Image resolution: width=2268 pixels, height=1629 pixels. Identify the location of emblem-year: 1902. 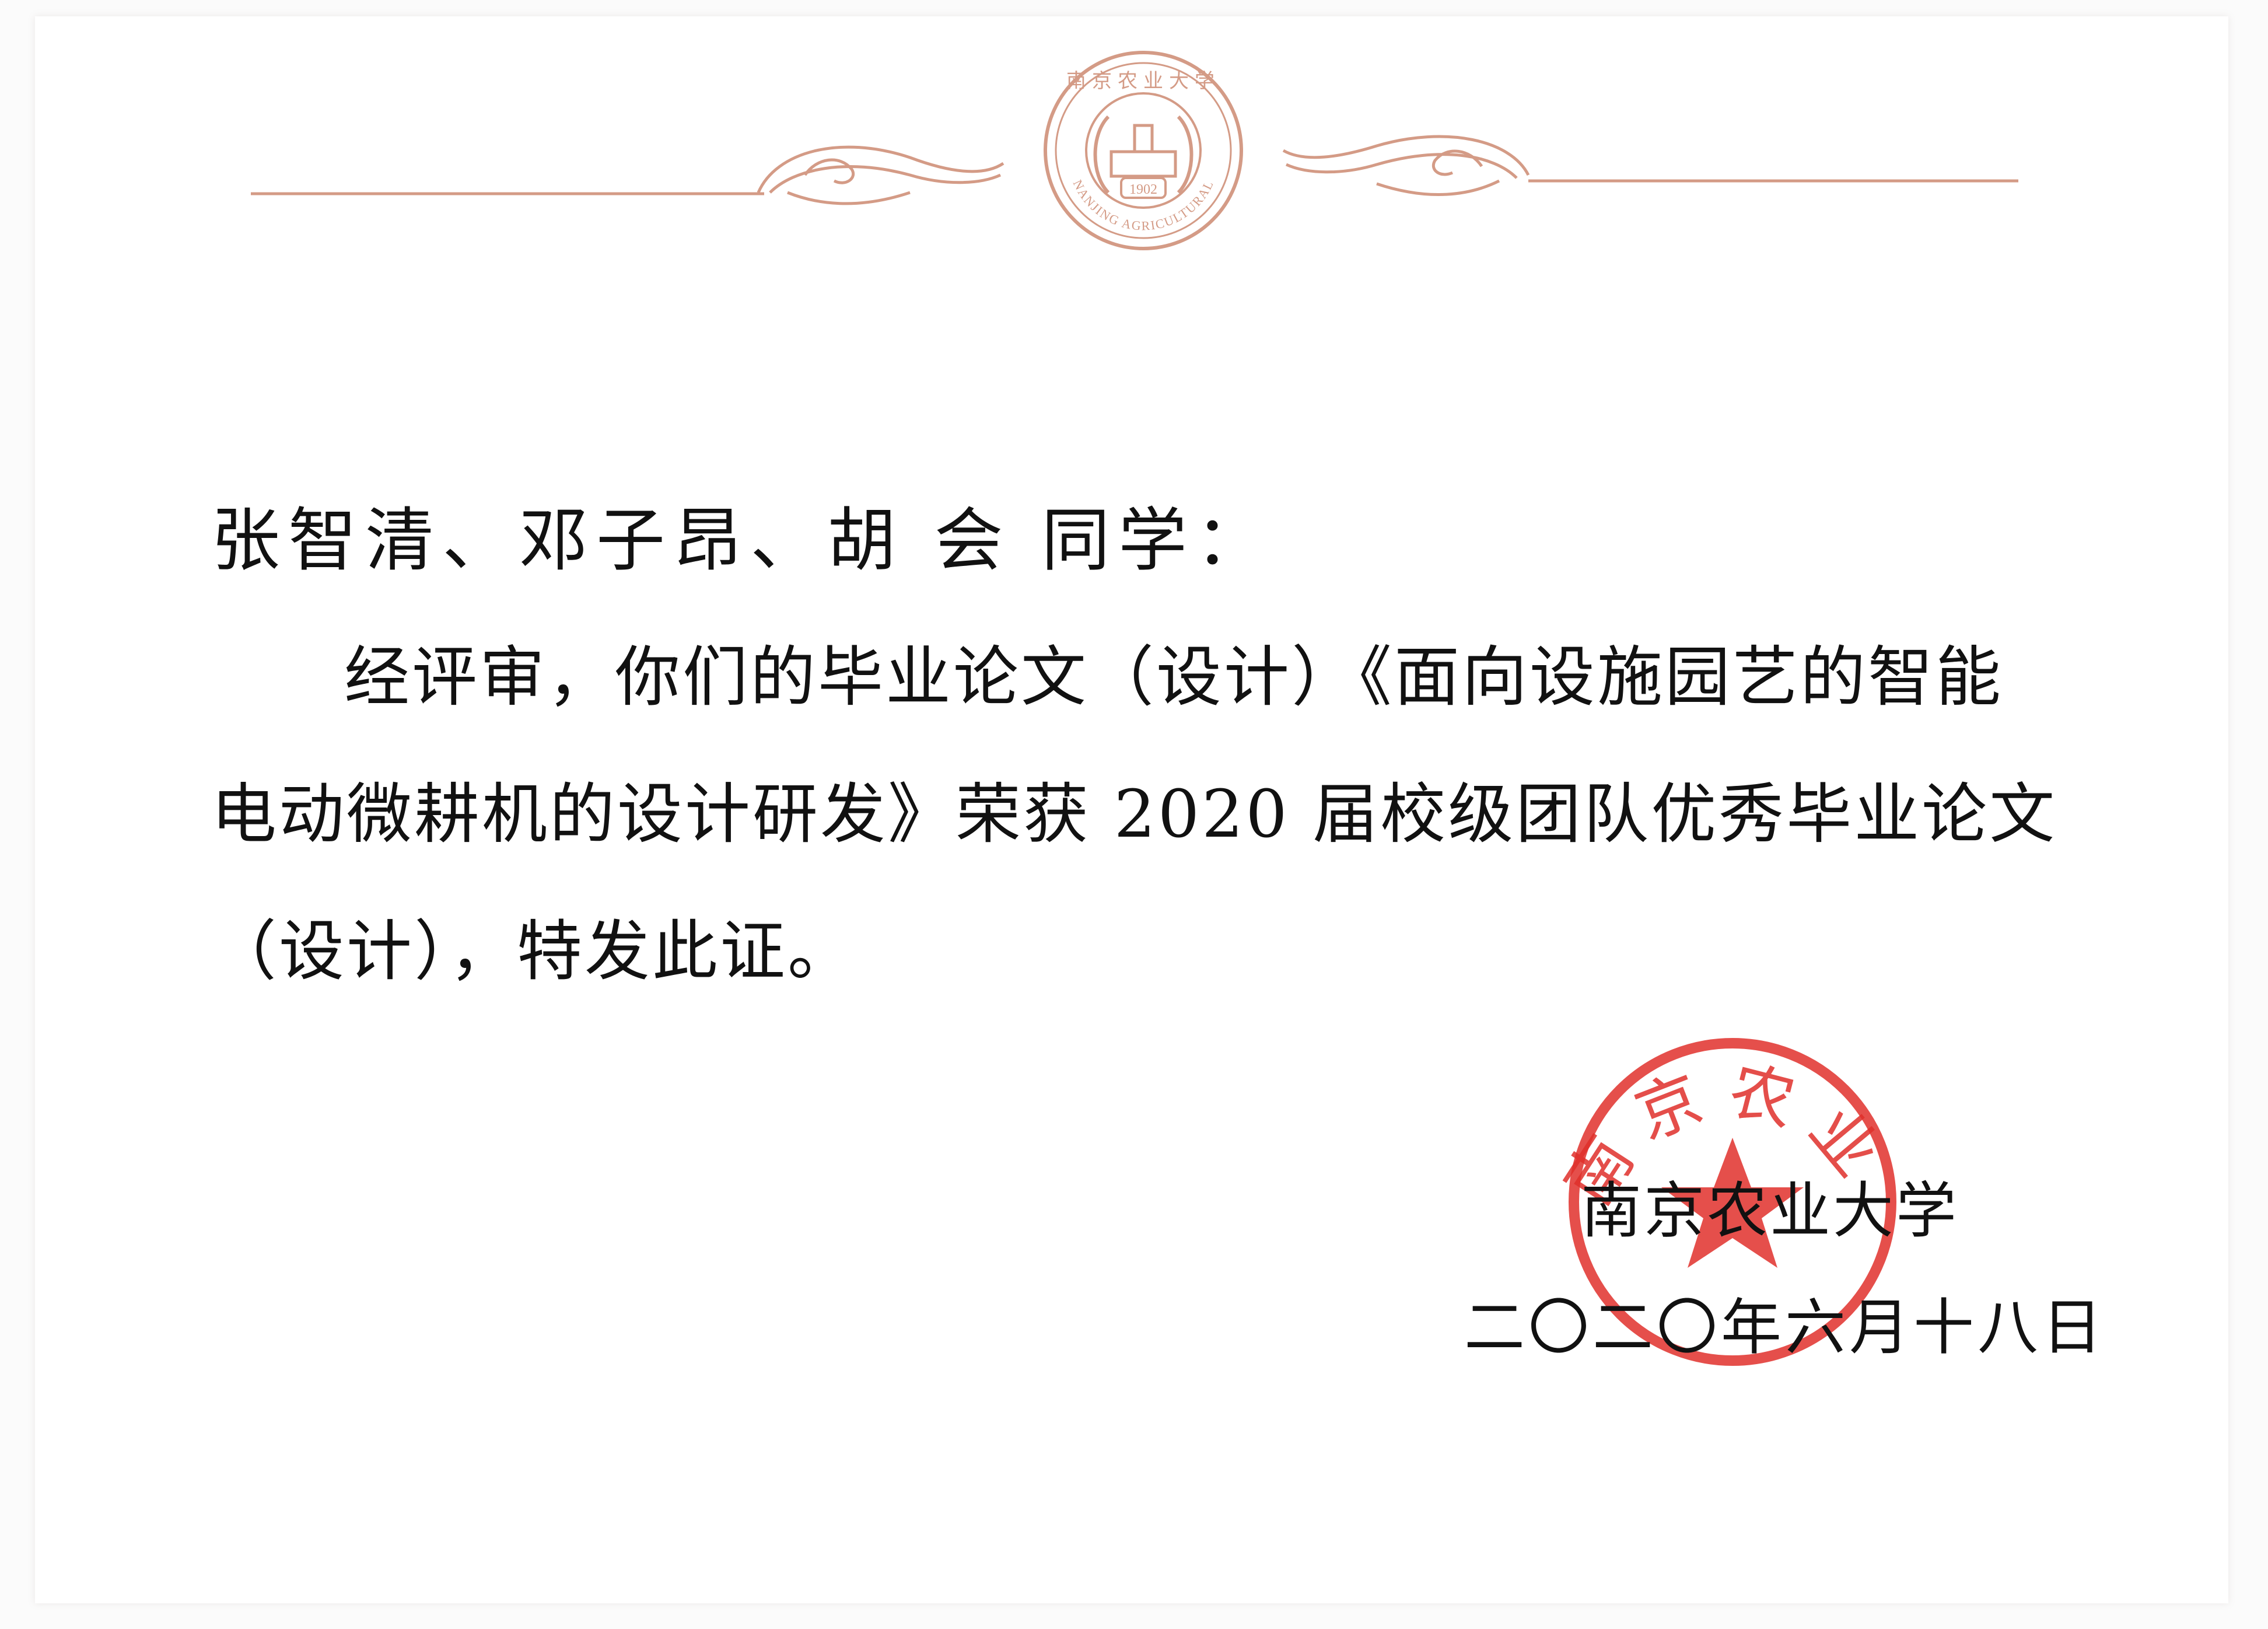
(1143, 189).